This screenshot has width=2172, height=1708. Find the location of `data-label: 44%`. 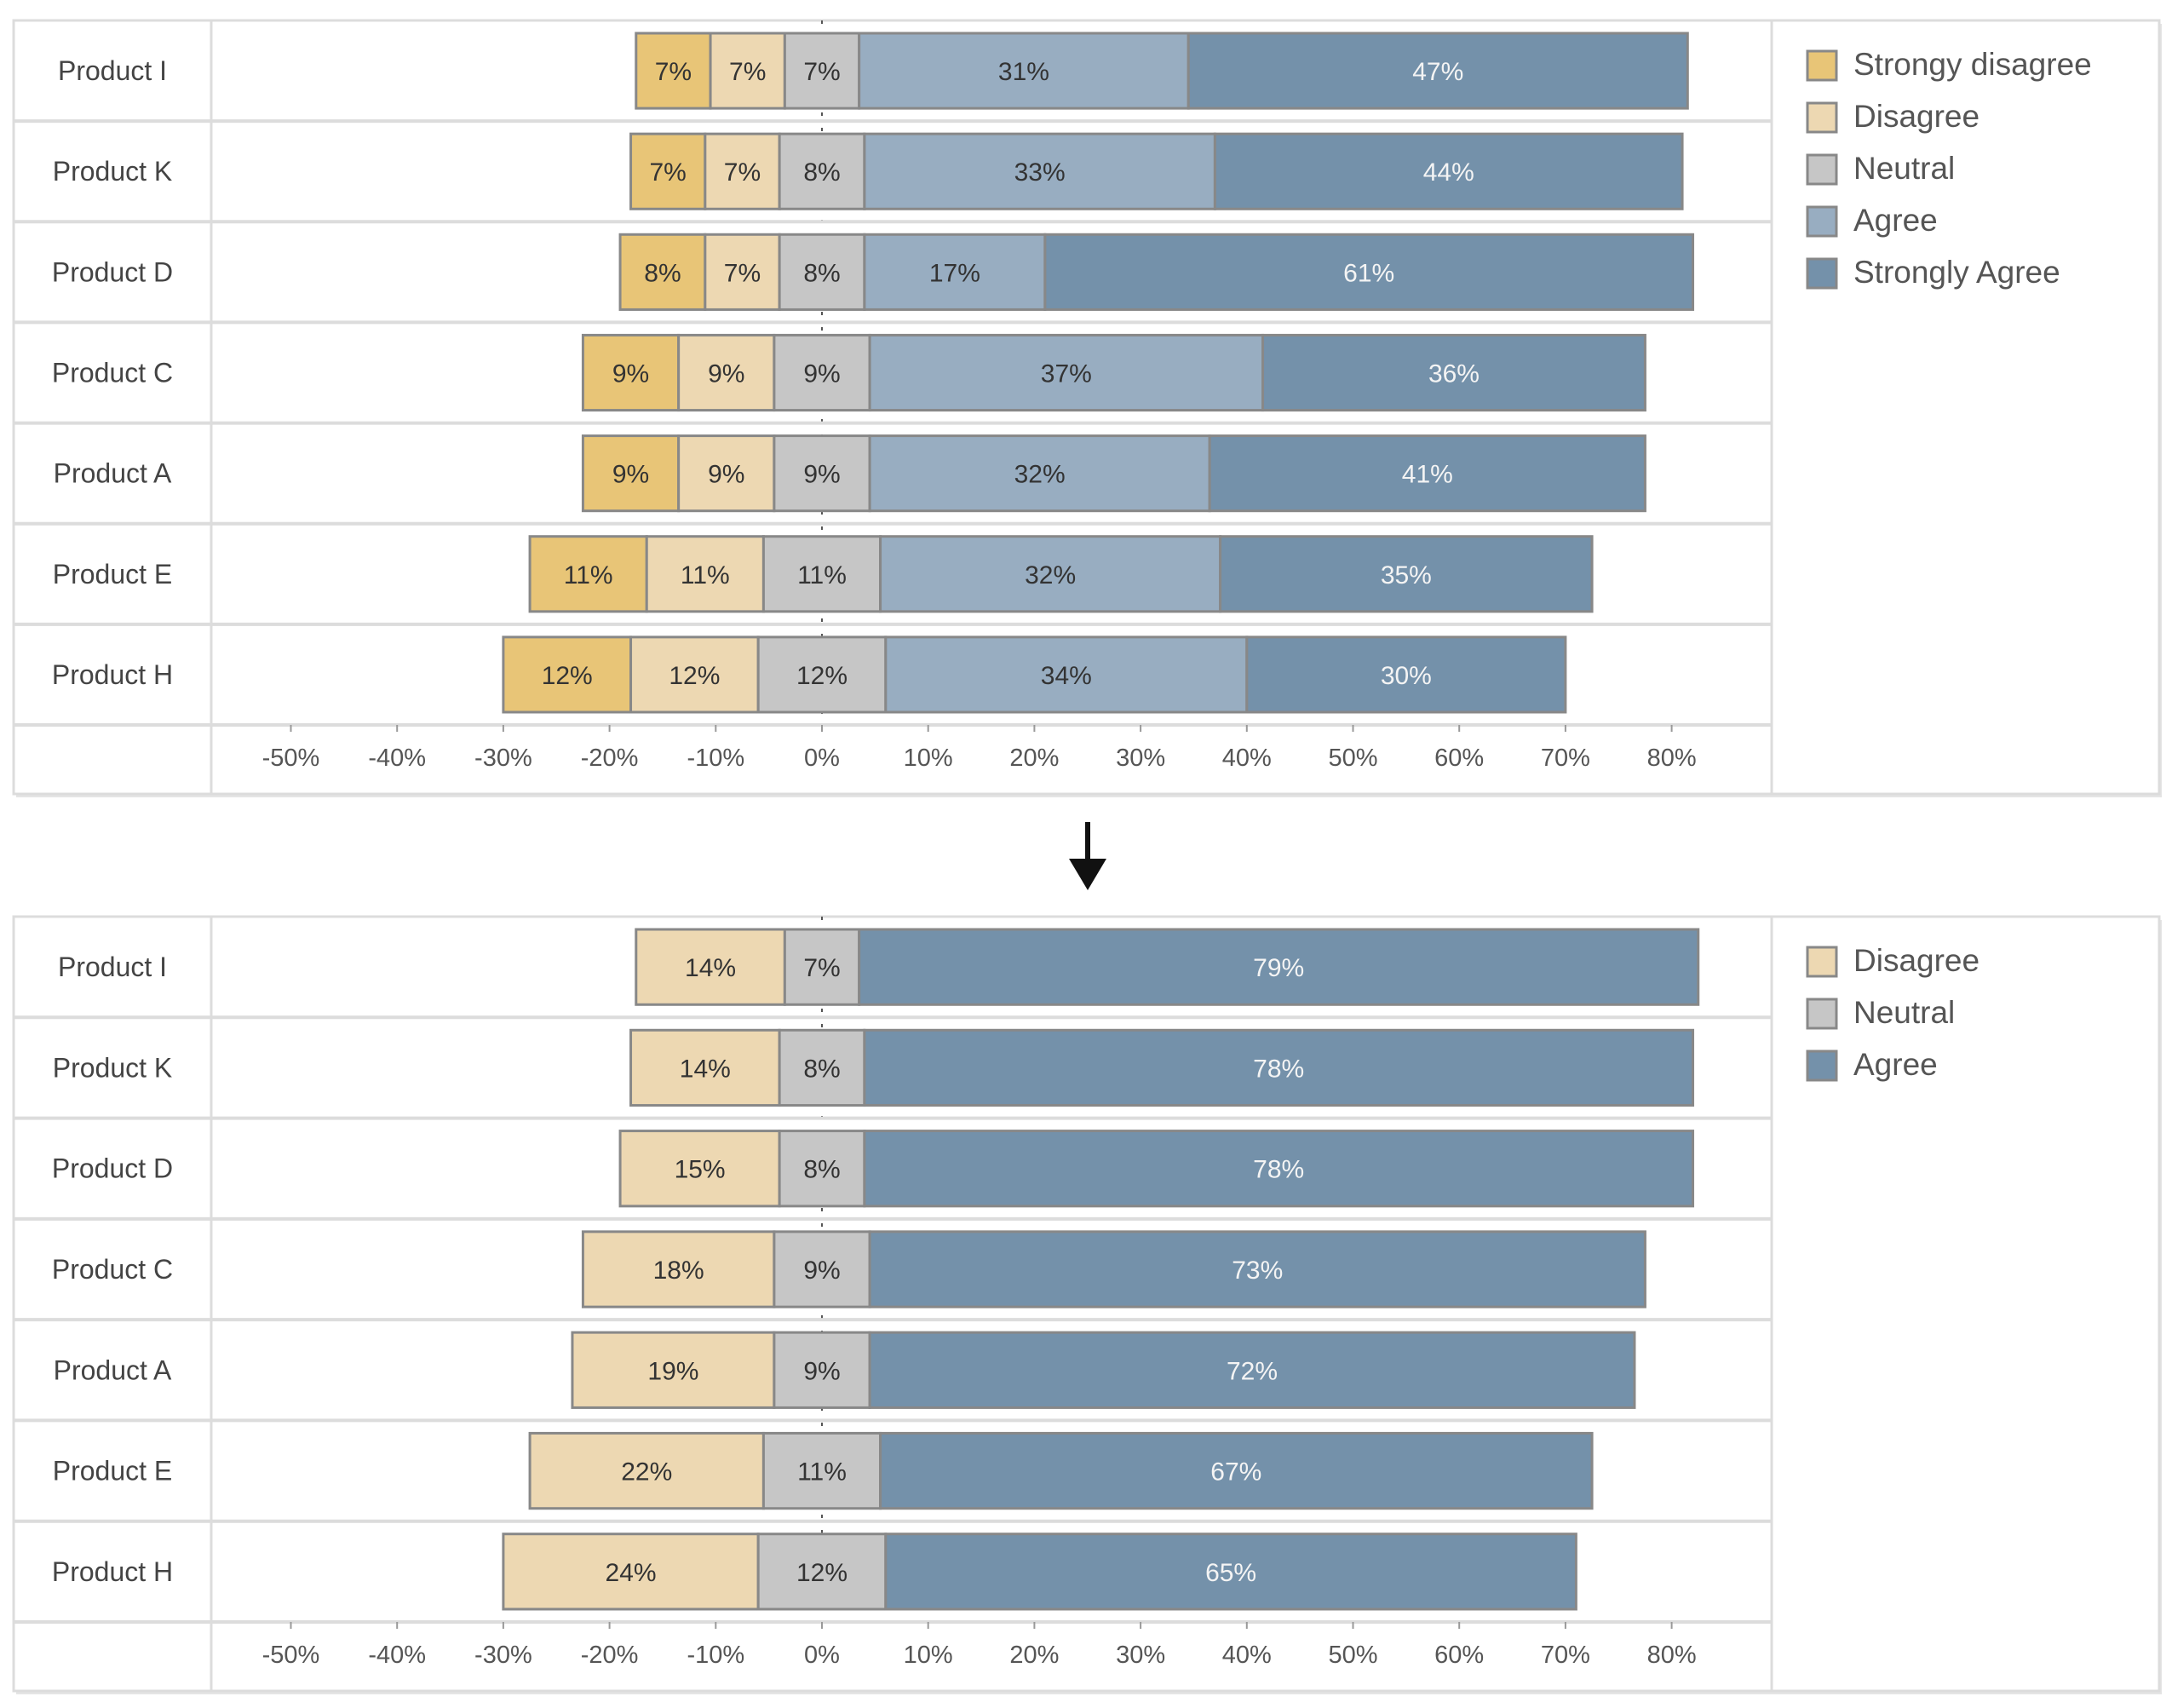

data-label: 44% is located at coordinates (1449, 172).